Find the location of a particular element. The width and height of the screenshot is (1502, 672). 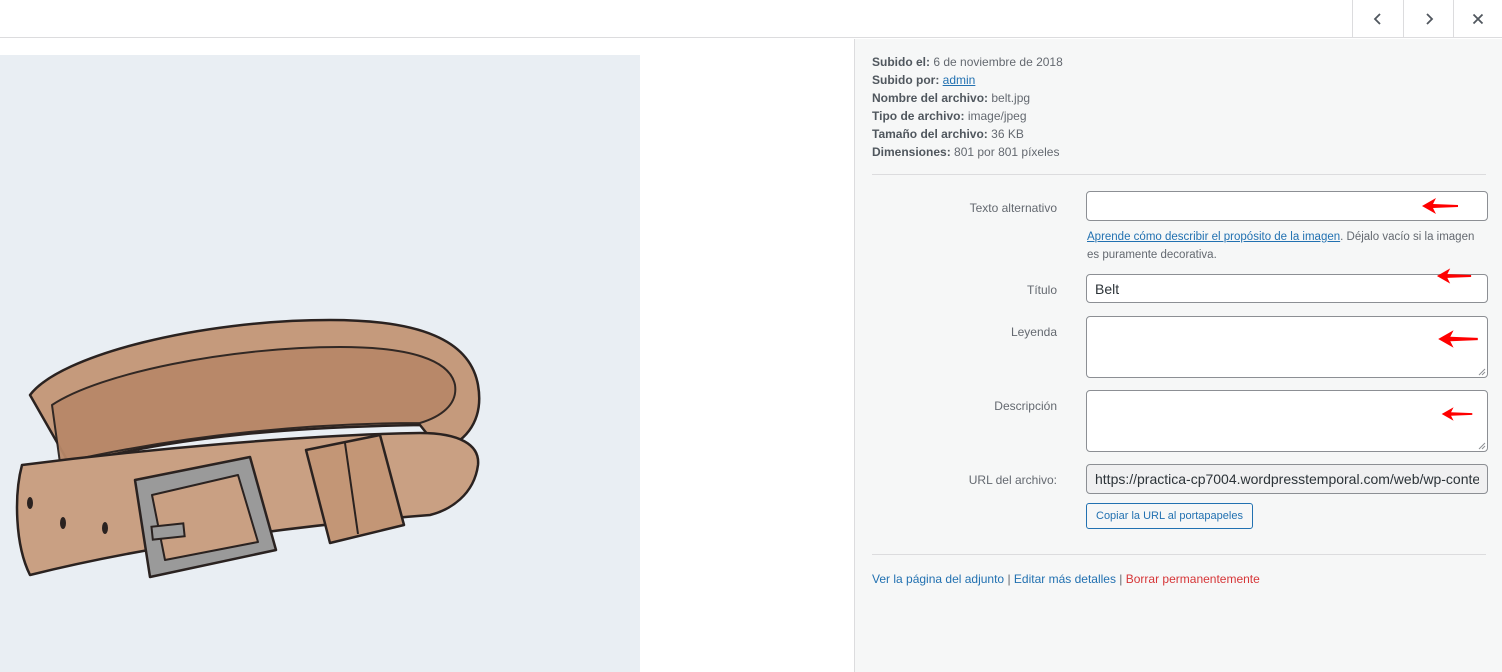

title-label: Título is located at coordinates (1041, 290).